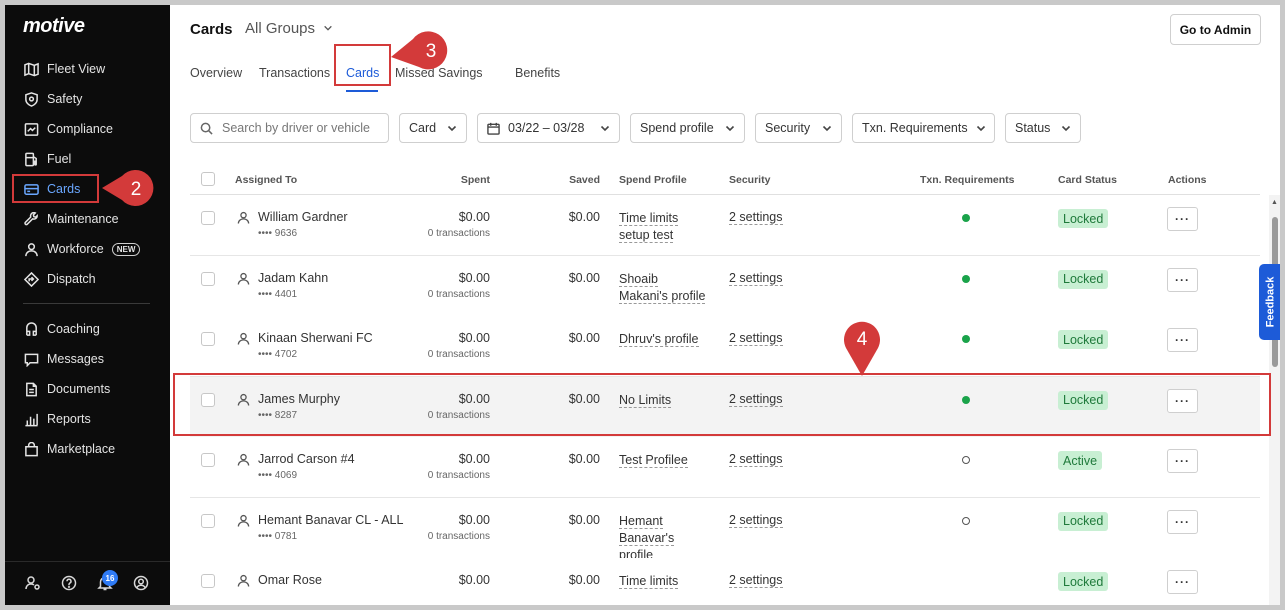 This screenshot has height=610, width=1285. I want to click on assignee-name: Omar Rose, so click(290, 580).